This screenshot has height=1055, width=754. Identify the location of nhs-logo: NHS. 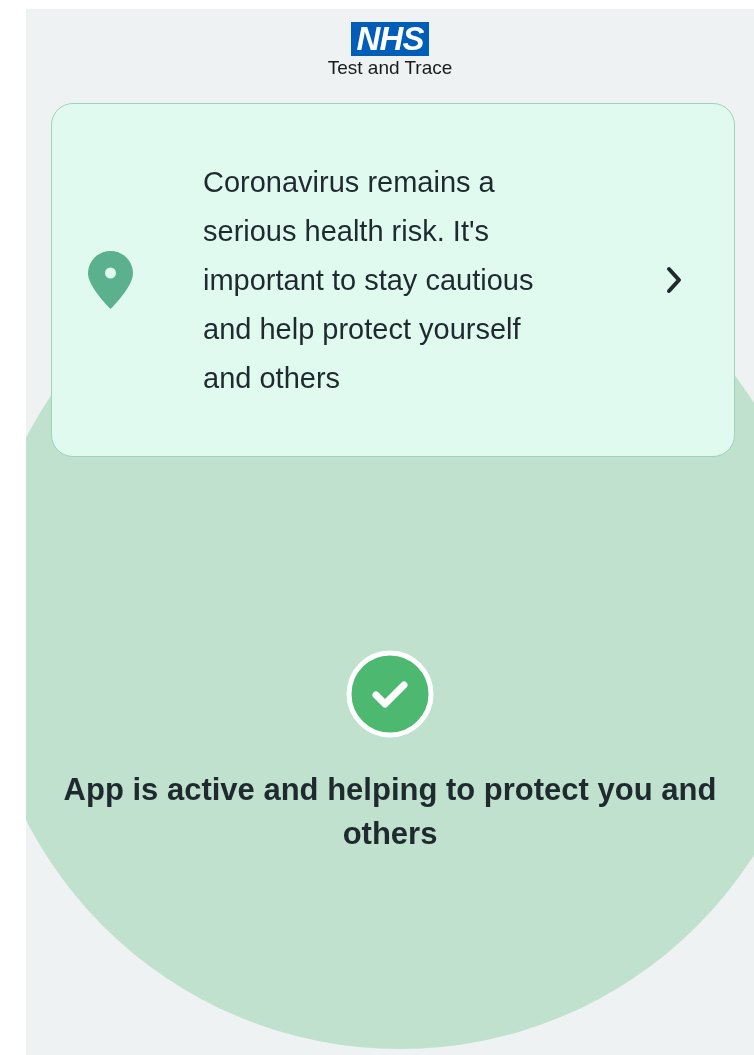
(390, 39).